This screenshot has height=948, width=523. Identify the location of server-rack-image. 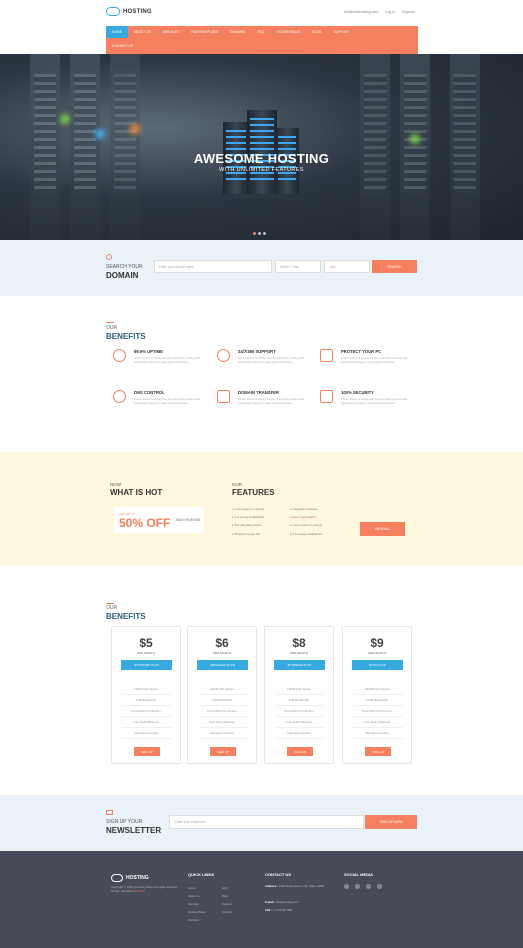
(125, 147).